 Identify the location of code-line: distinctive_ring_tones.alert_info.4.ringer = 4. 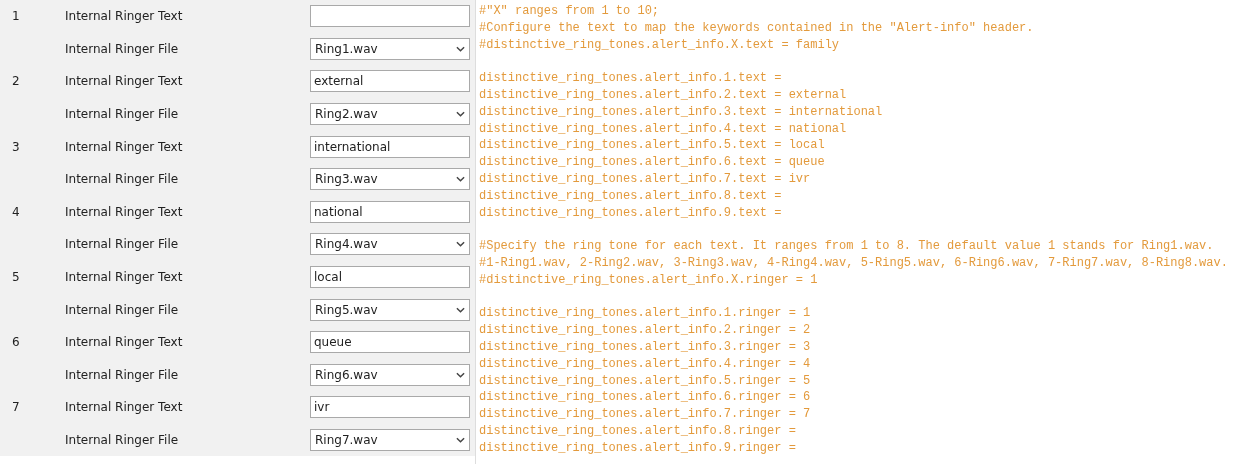
(645, 364).